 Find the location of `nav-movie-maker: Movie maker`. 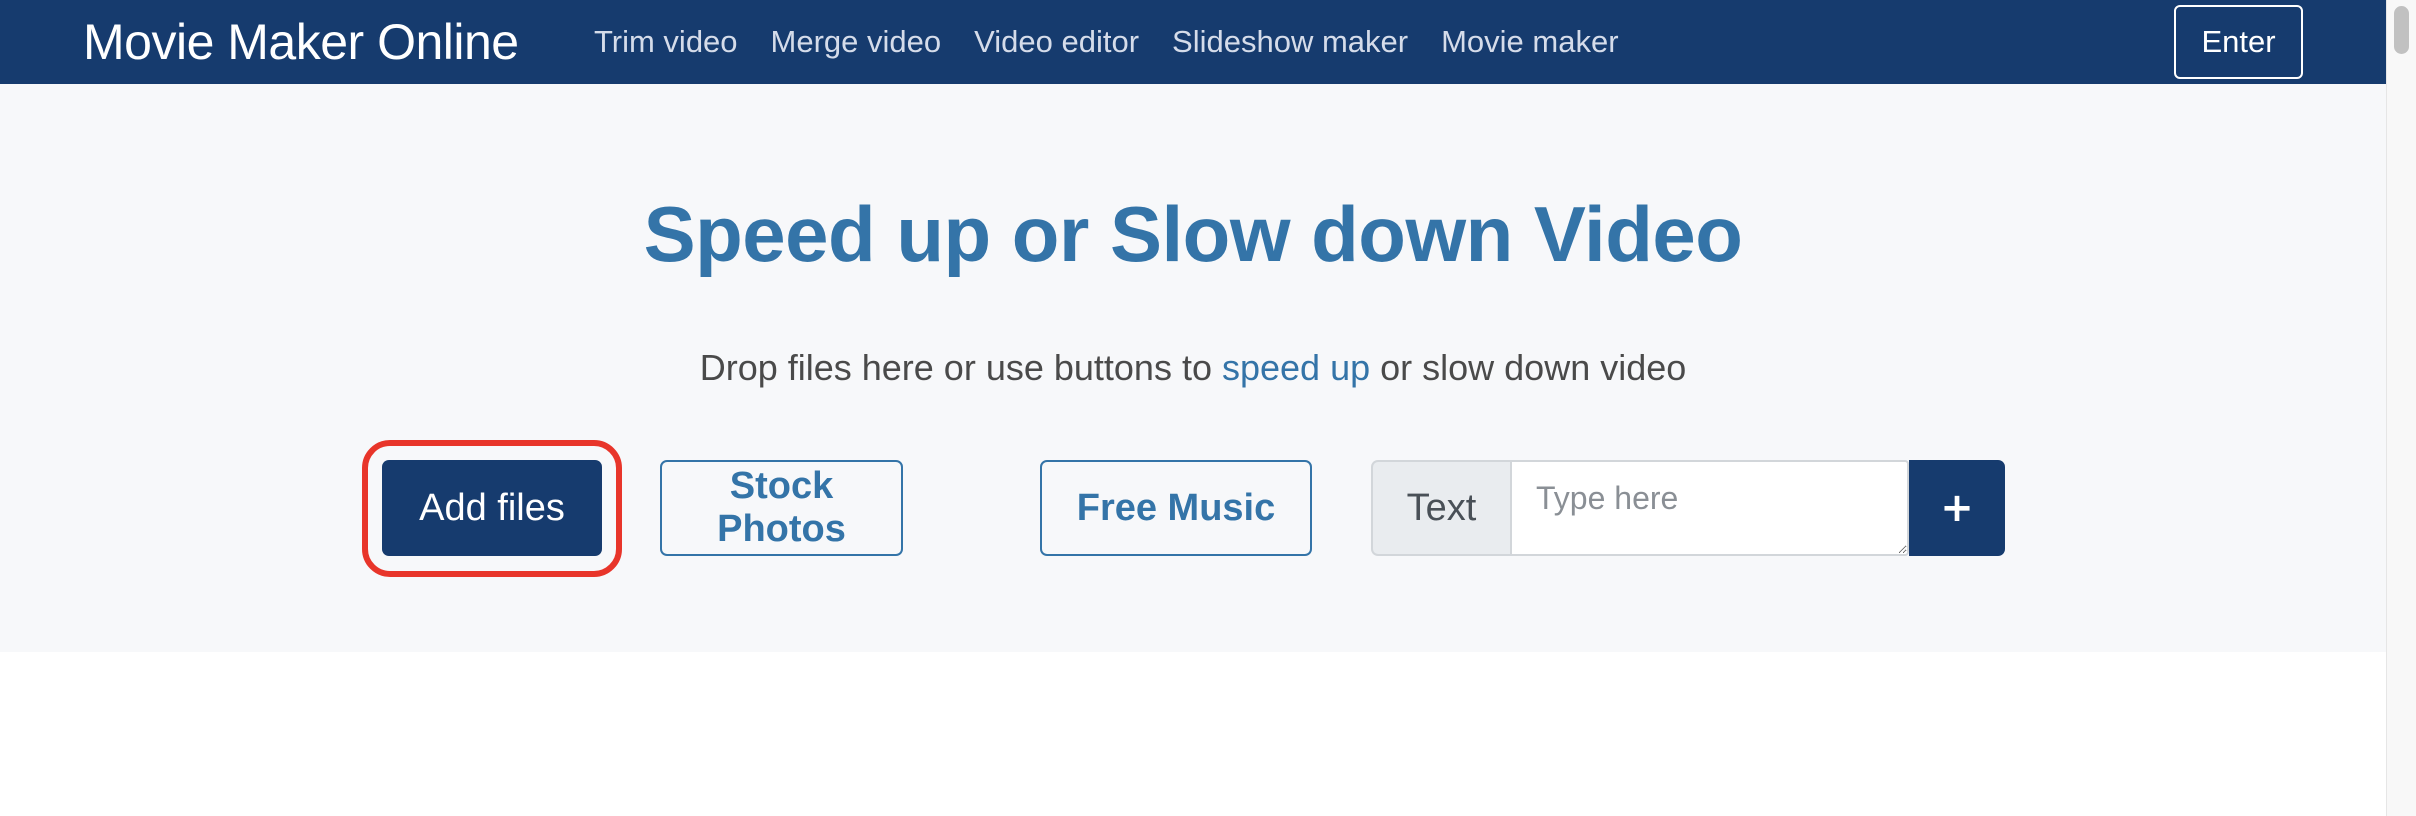

nav-movie-maker: Movie maker is located at coordinates (1529, 42).